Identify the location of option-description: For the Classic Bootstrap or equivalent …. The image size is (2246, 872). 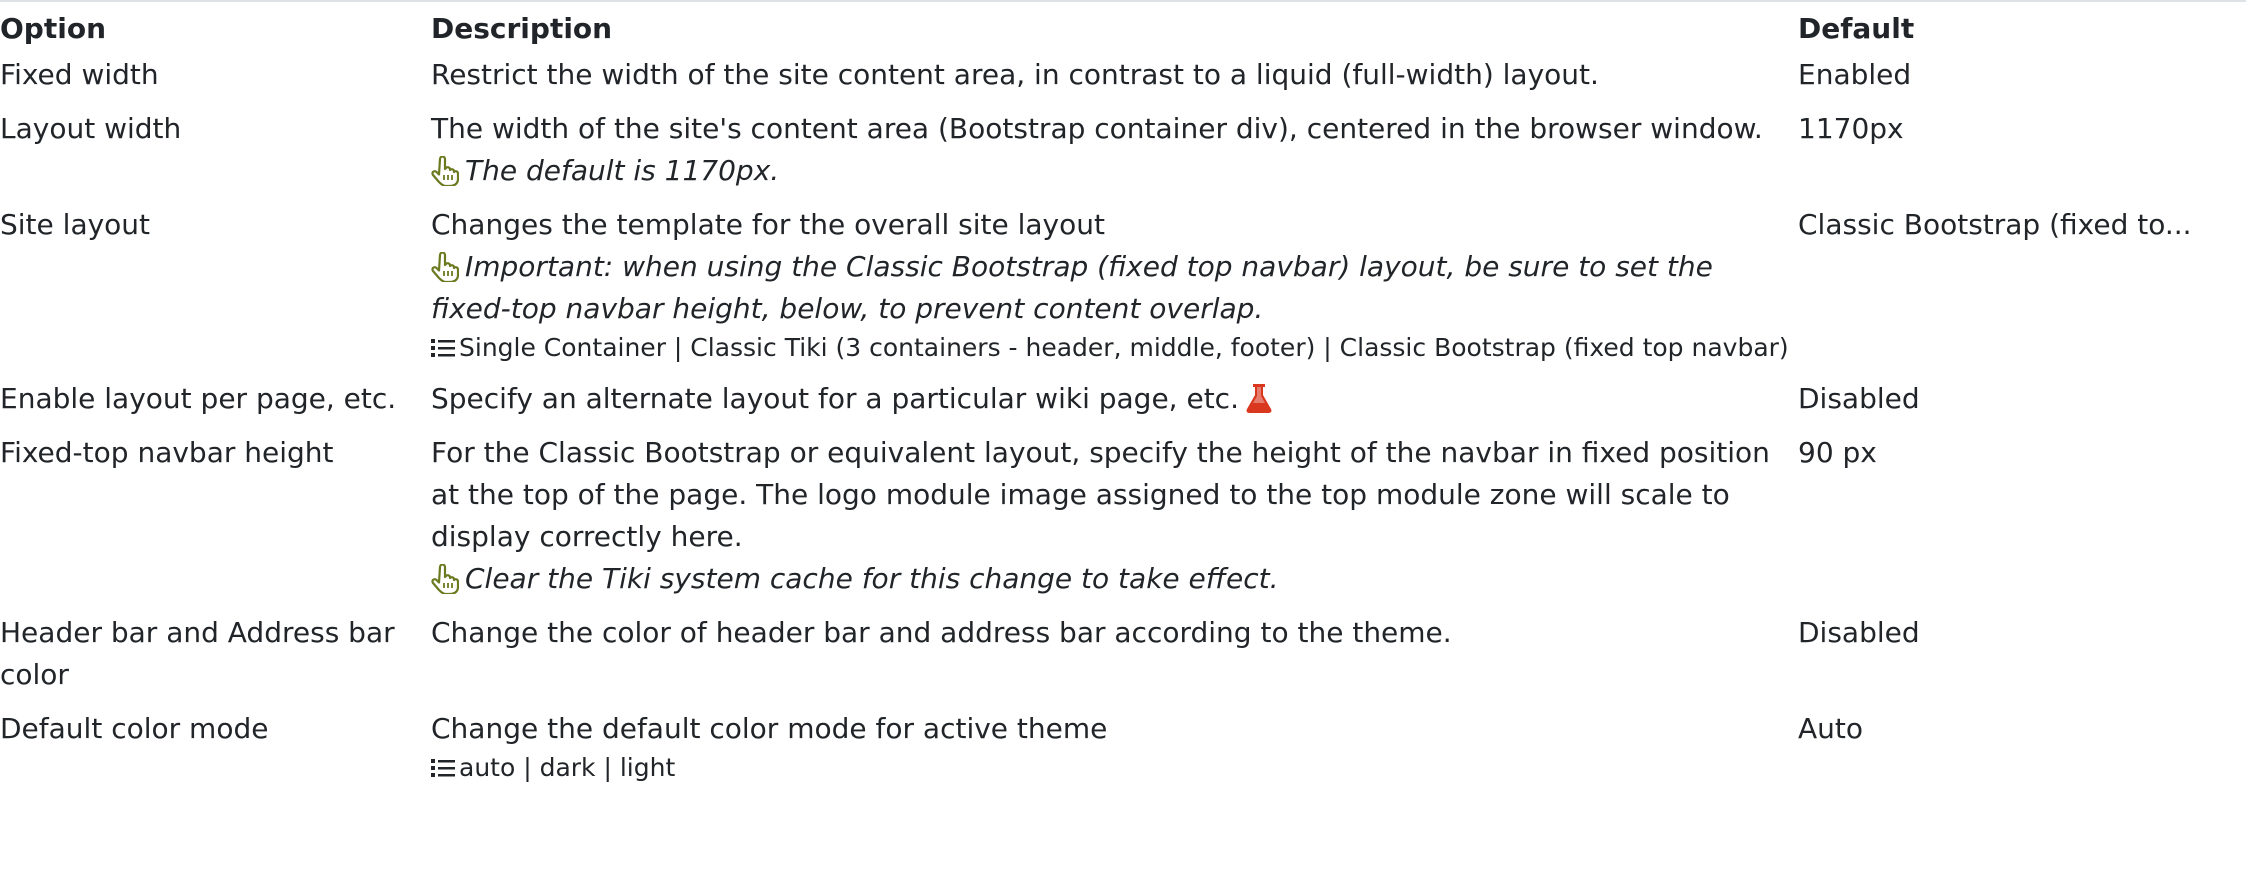
(1114, 522).